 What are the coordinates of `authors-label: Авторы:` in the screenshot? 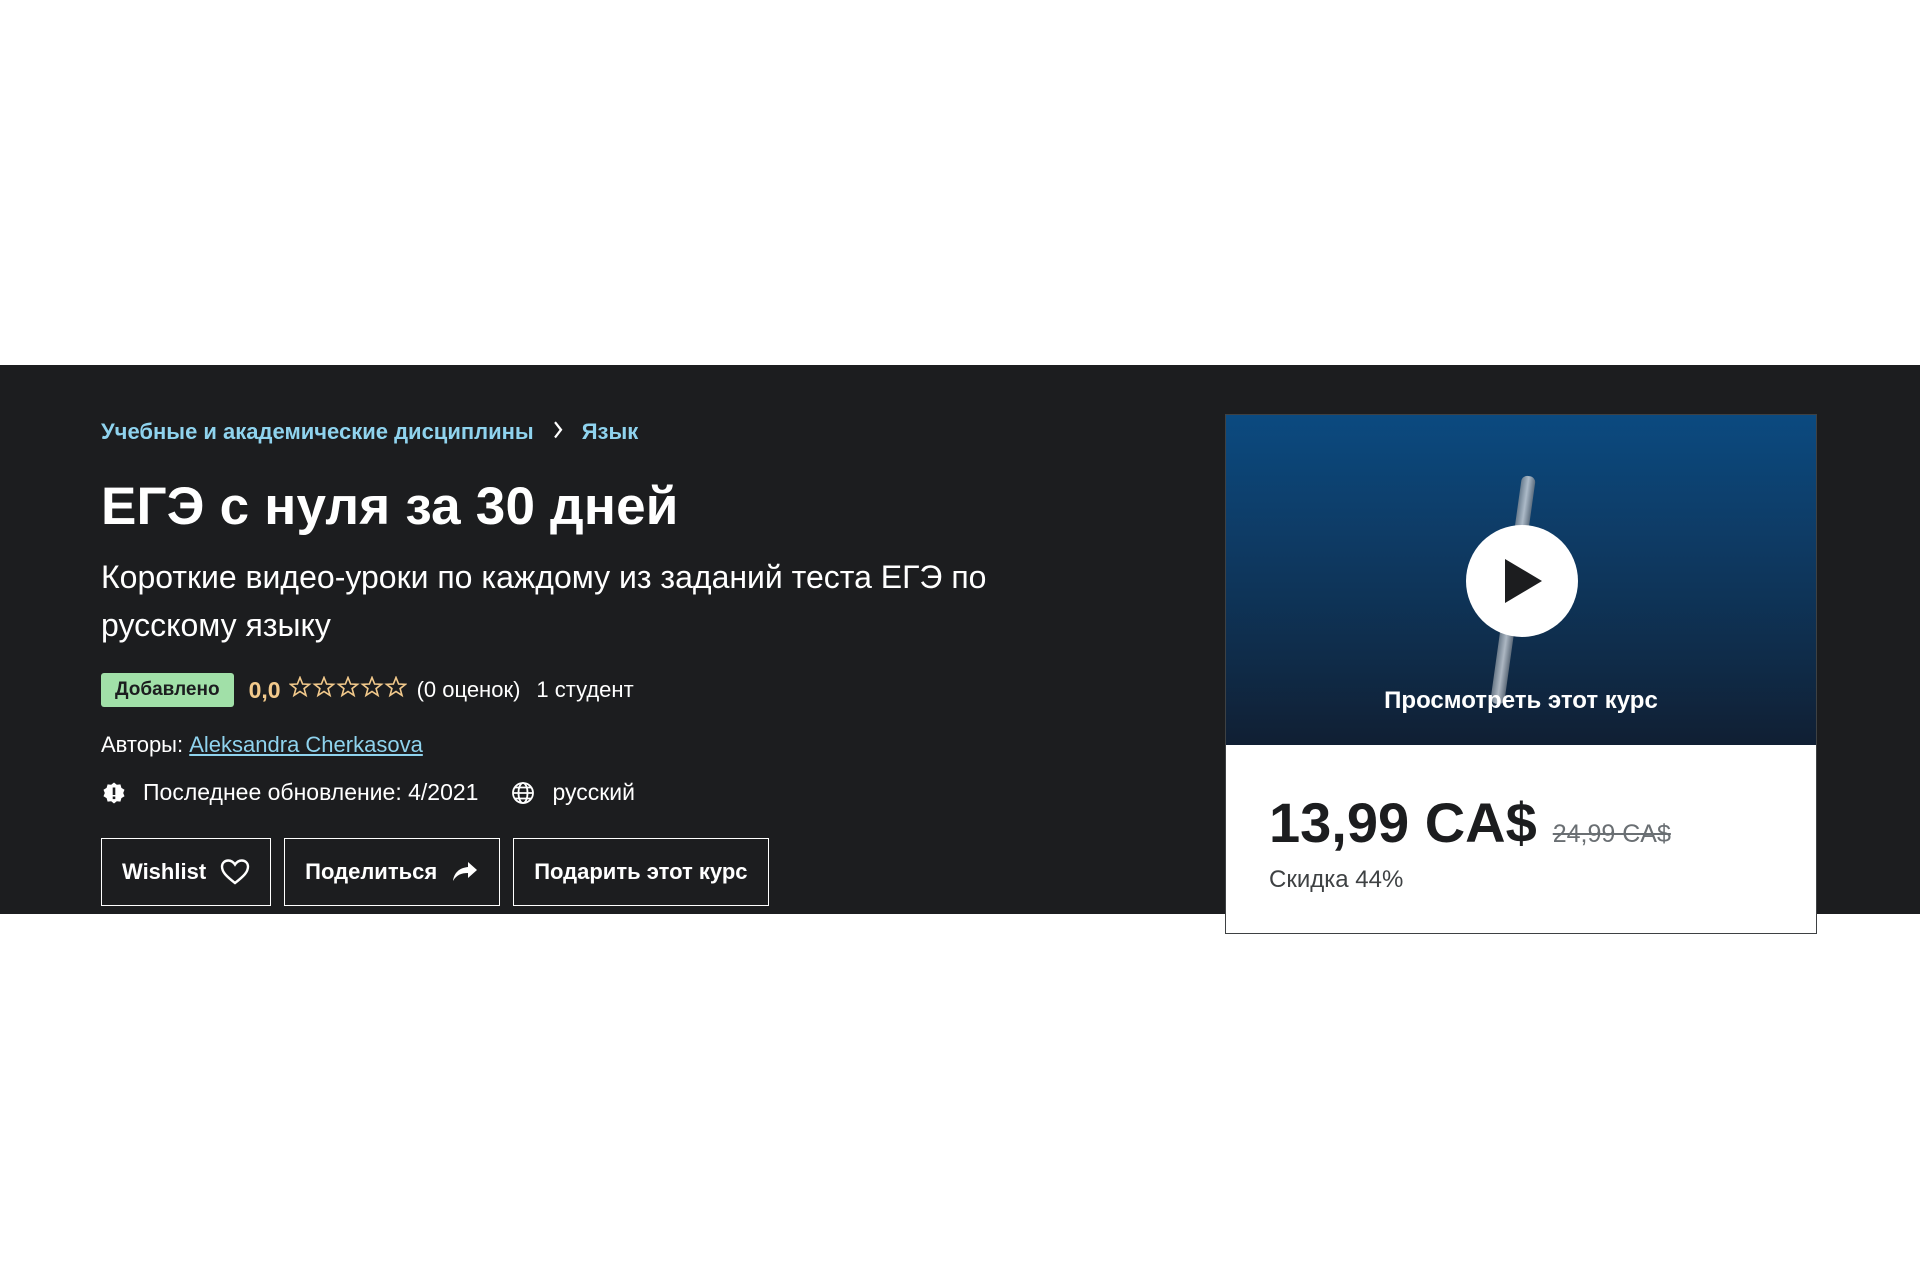 It's located at (142, 744).